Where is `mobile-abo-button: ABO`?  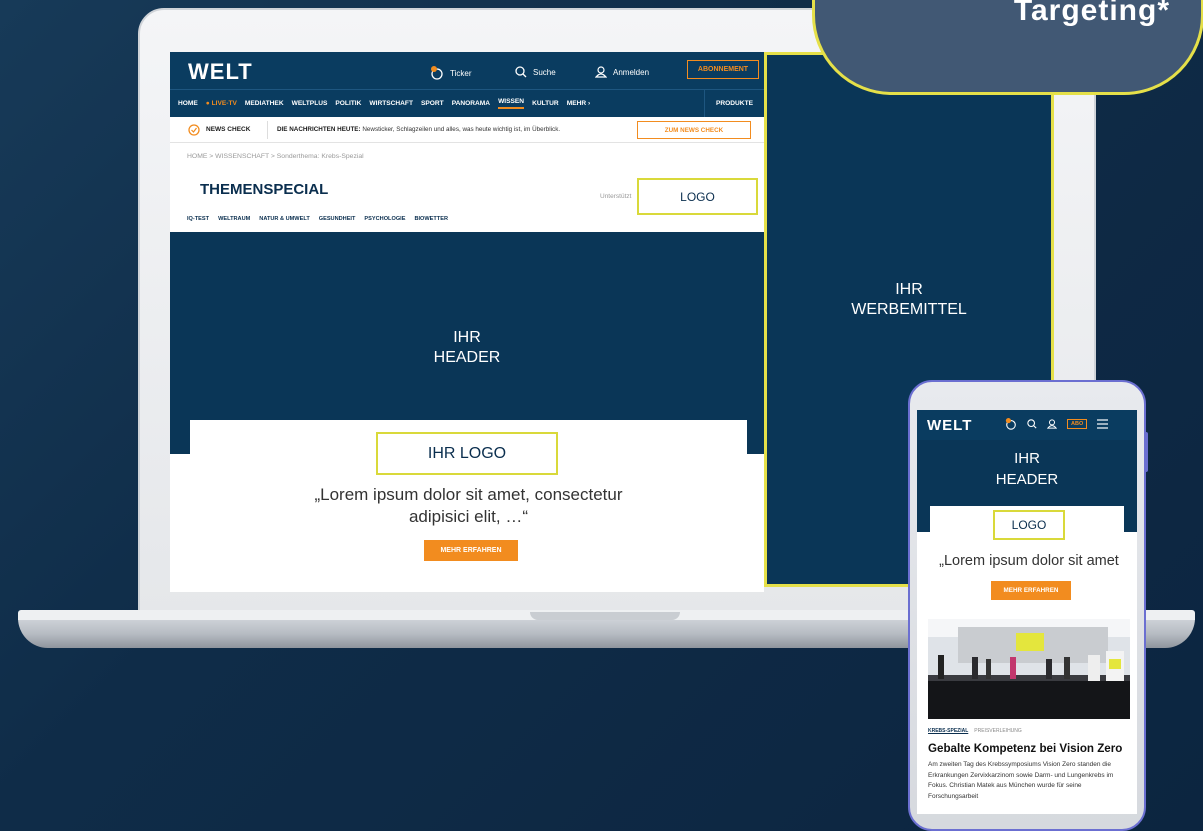 mobile-abo-button: ABO is located at coordinates (1077, 424).